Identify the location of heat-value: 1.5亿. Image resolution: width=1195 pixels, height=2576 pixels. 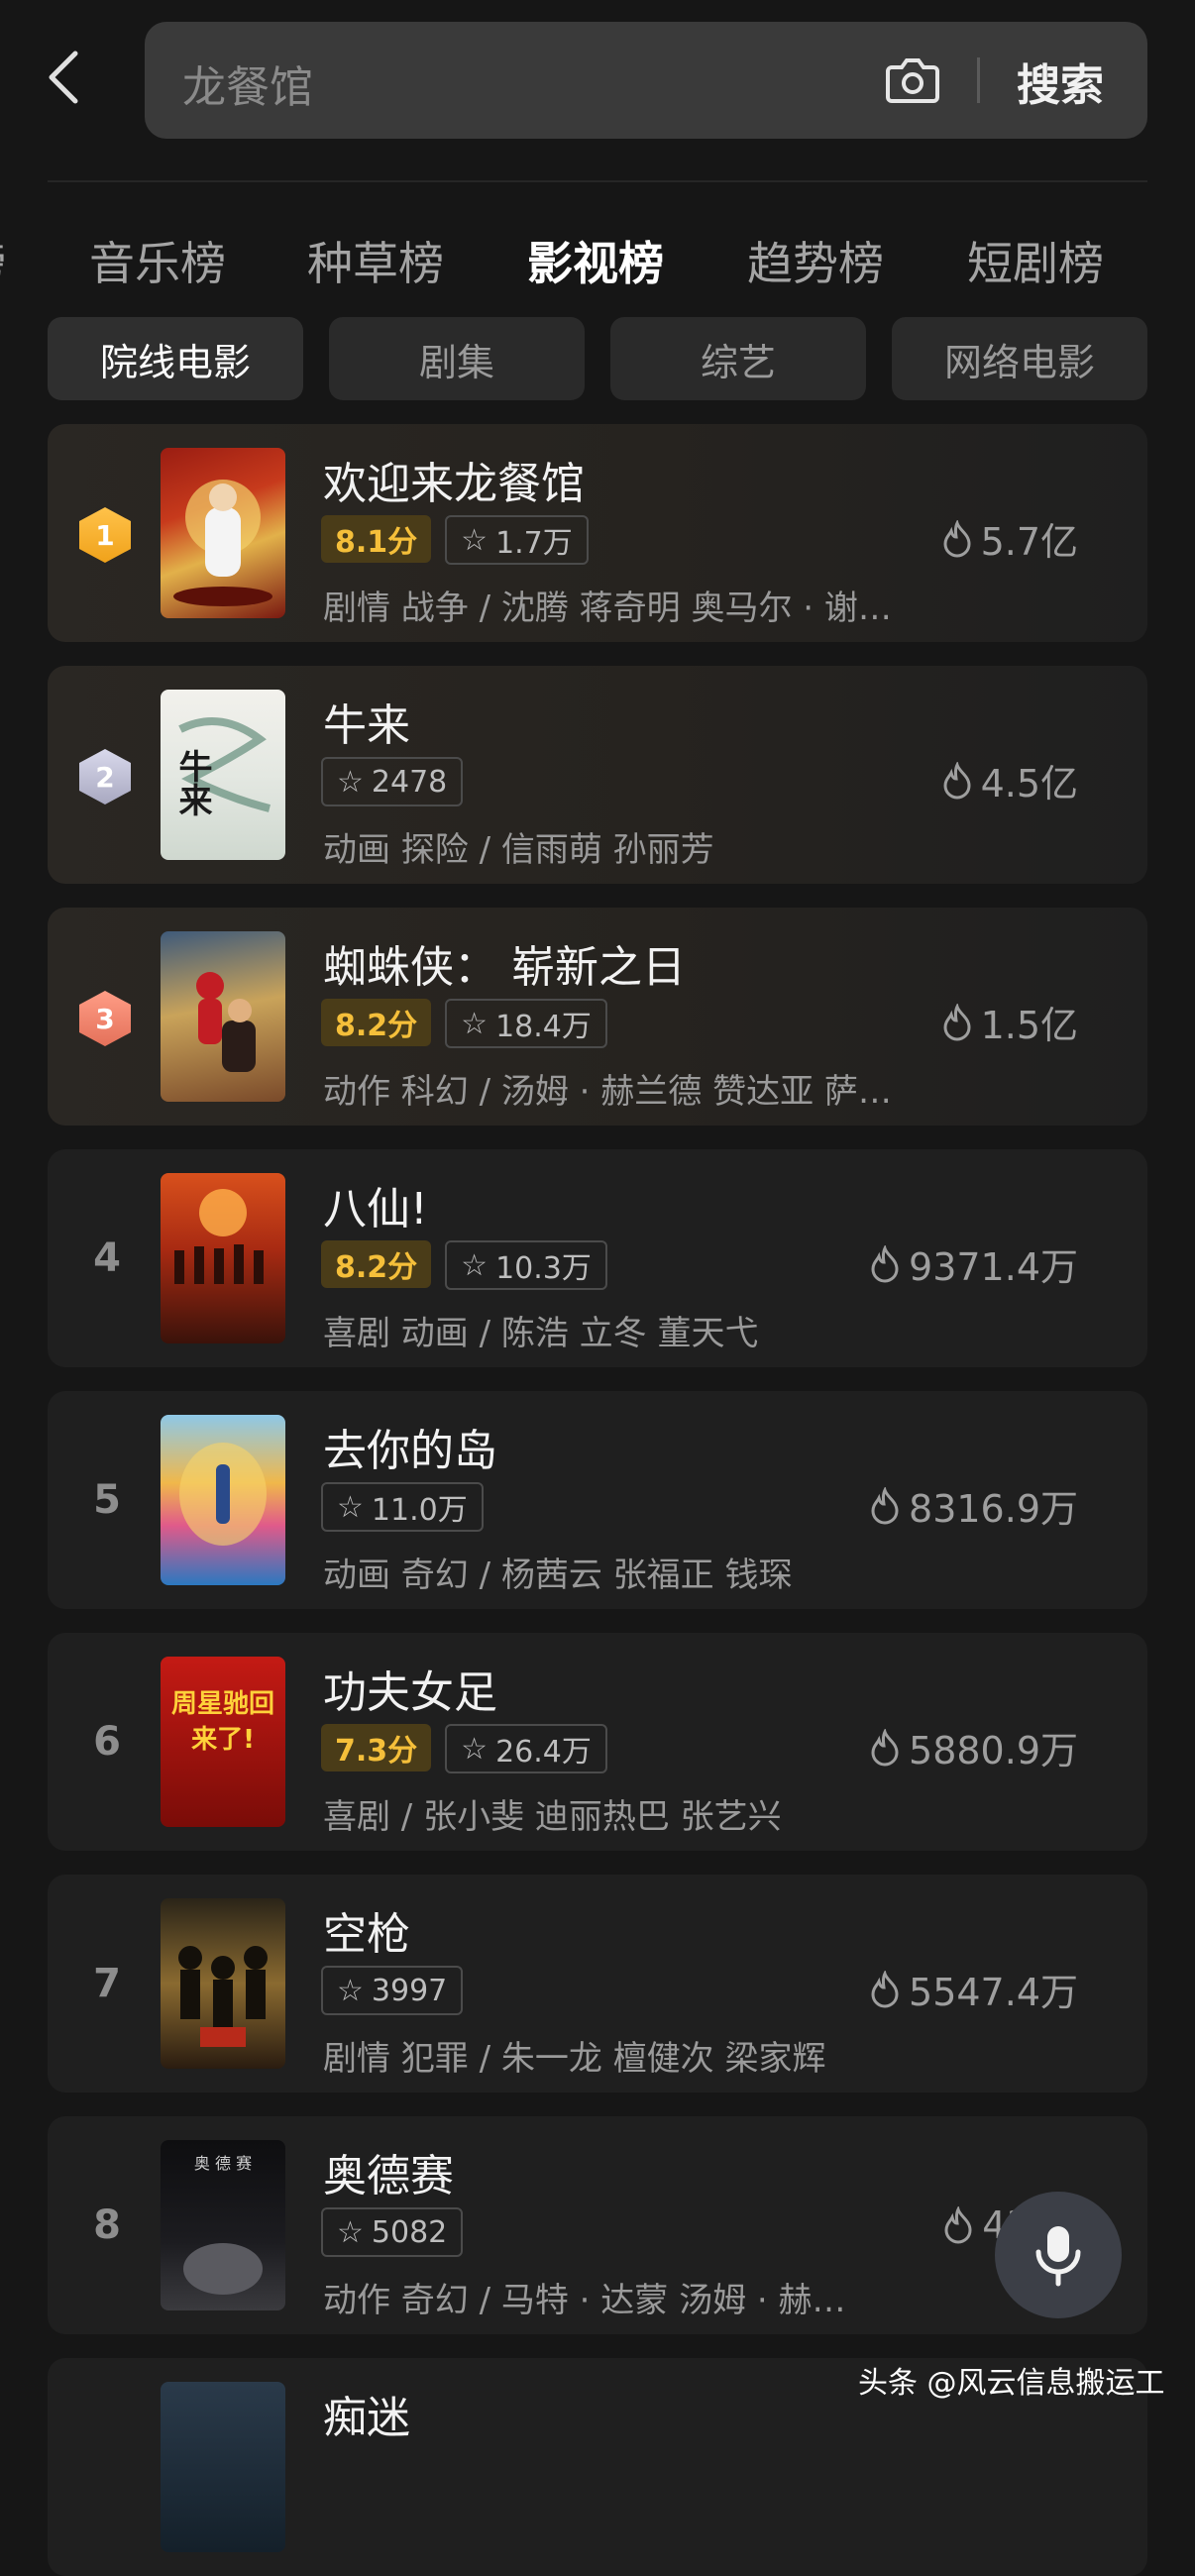
(1009, 1022).